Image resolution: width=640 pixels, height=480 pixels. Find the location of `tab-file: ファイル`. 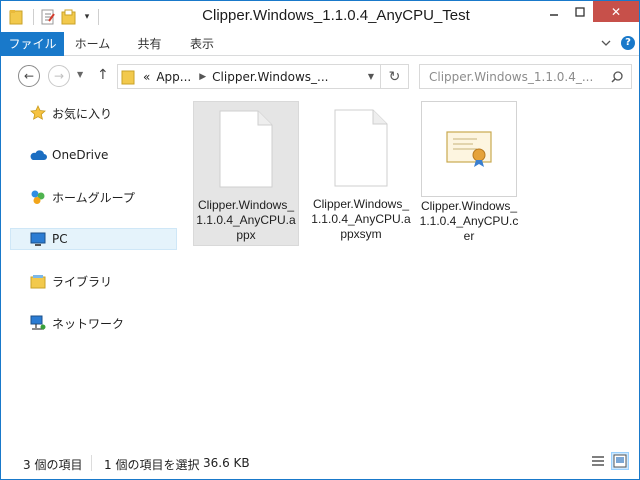

tab-file: ファイル is located at coordinates (32, 44).